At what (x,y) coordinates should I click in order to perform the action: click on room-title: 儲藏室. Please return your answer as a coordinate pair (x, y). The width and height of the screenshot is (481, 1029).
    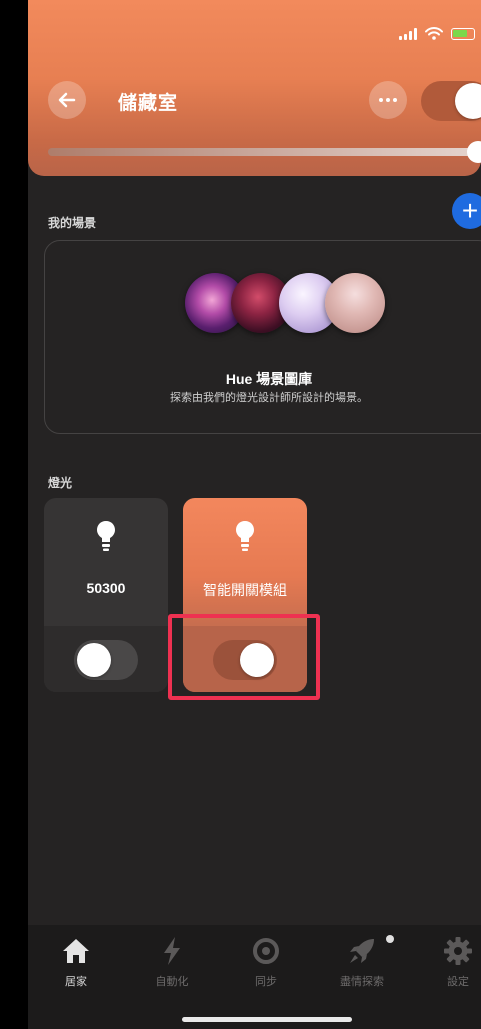
    Looking at the image, I should click on (148, 103).